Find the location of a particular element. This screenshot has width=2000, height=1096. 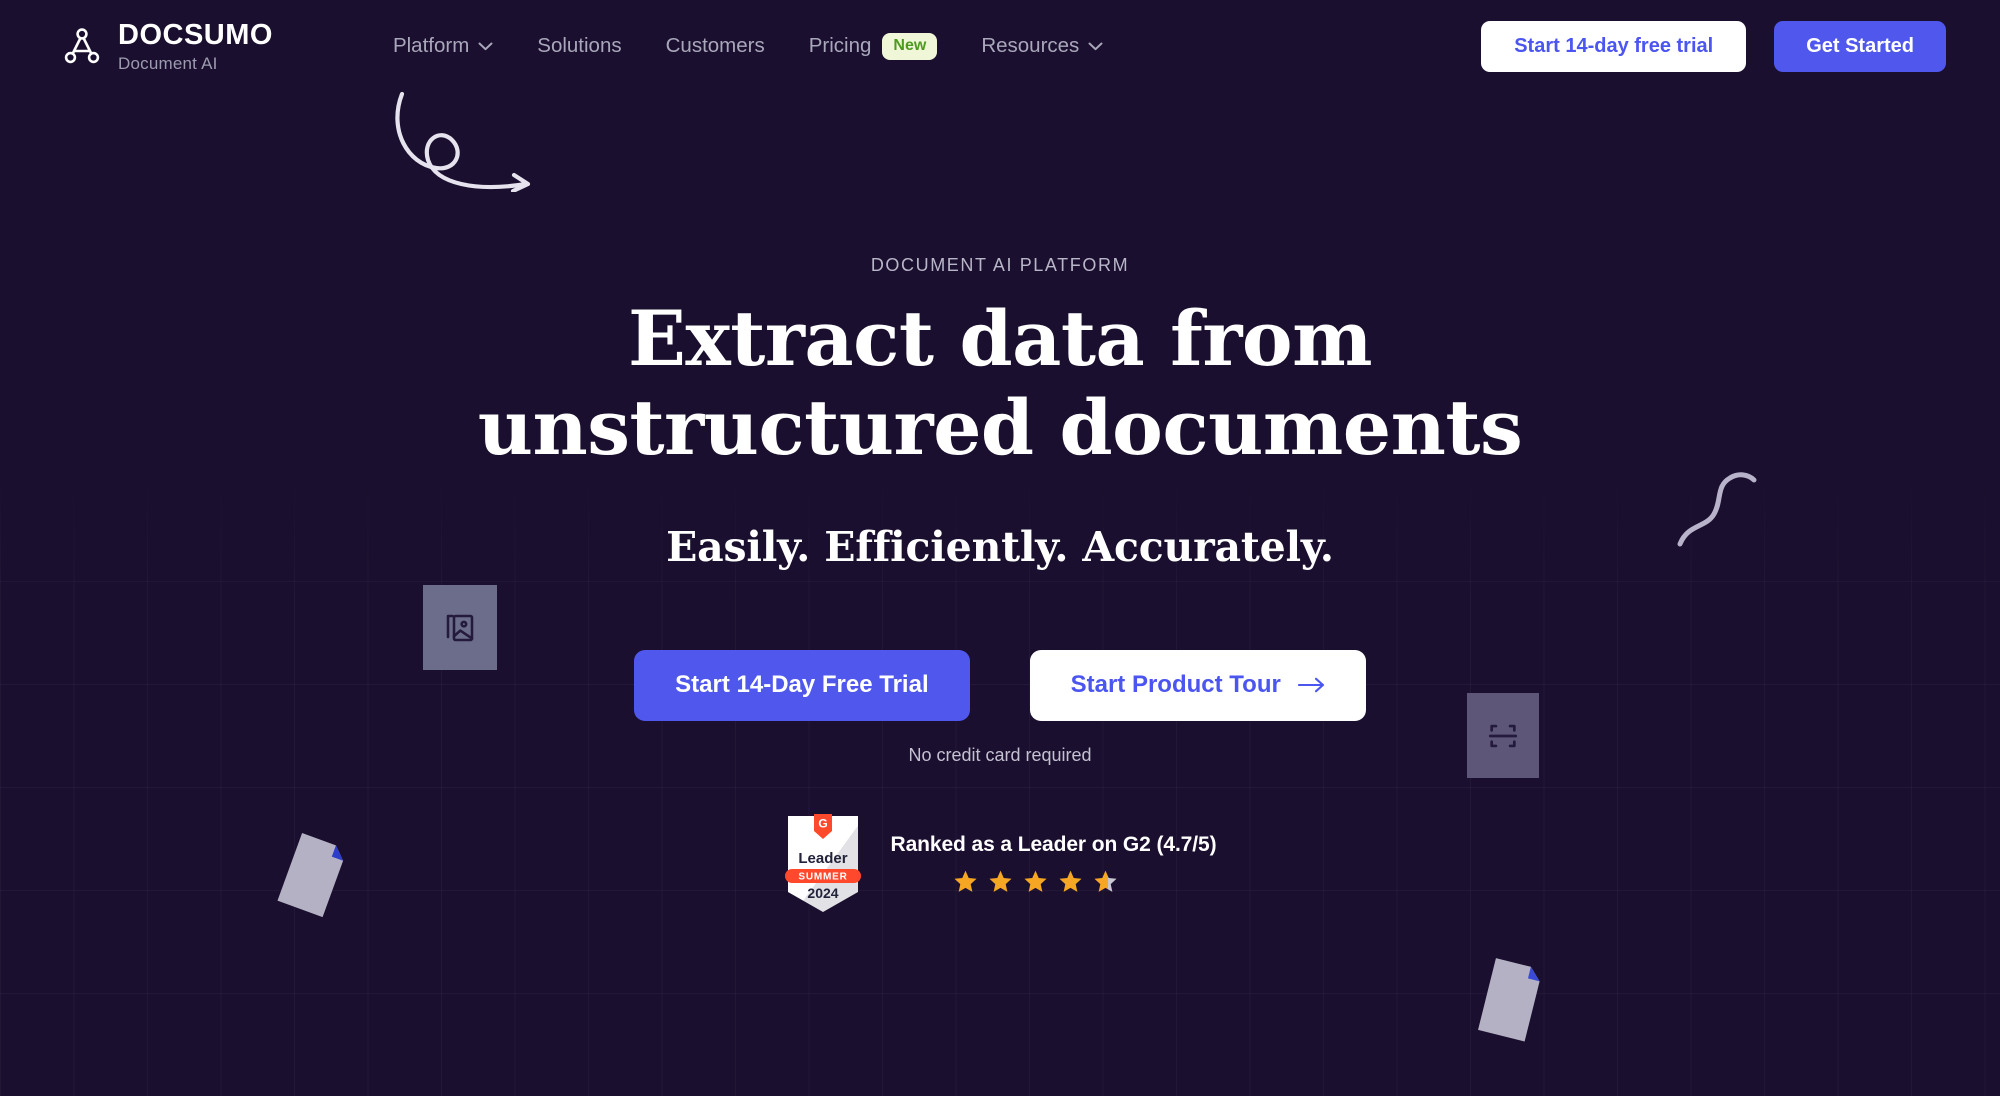

g2-rating-headline: Ranked as a Leader on G2 (4.7/5) is located at coordinates (1053, 845).